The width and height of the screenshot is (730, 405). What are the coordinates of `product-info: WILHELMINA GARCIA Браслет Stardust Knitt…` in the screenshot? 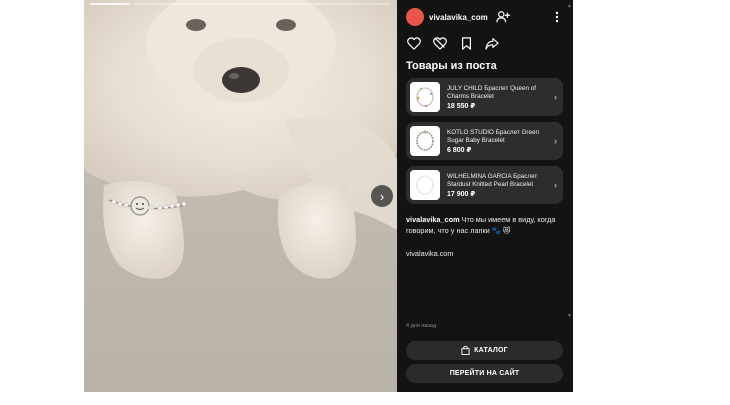 It's located at (498, 185).